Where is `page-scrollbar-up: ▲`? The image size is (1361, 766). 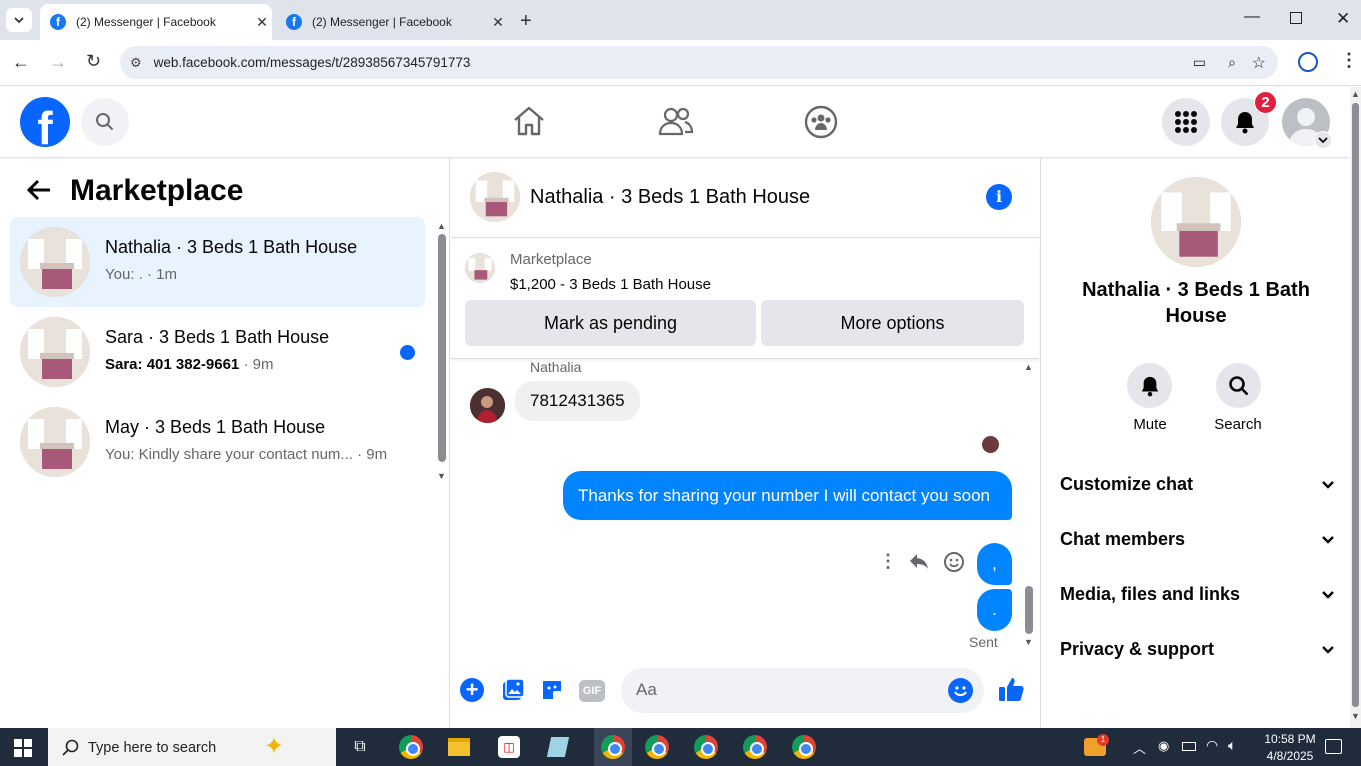
page-scrollbar-up: ▲ is located at coordinates (1355, 94).